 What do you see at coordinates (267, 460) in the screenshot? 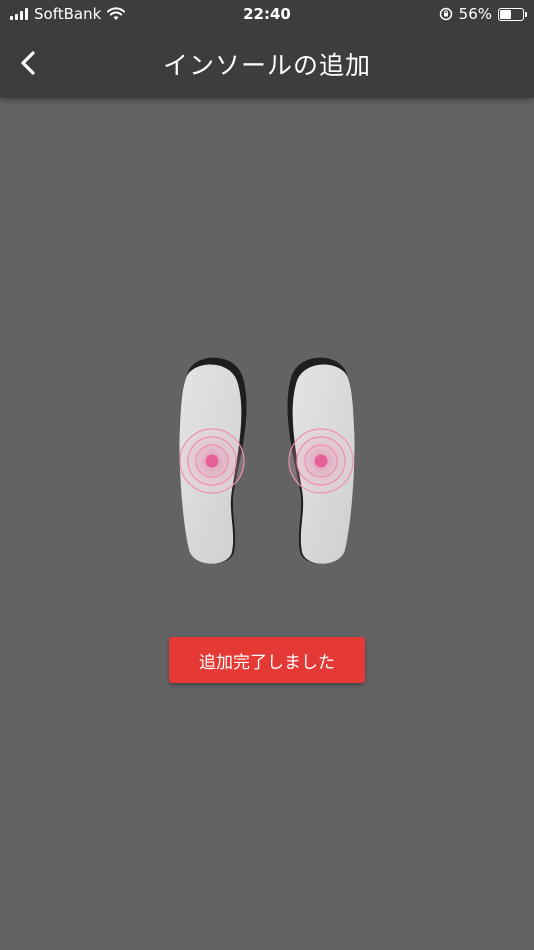
I see `insoles-illustration` at bounding box center [267, 460].